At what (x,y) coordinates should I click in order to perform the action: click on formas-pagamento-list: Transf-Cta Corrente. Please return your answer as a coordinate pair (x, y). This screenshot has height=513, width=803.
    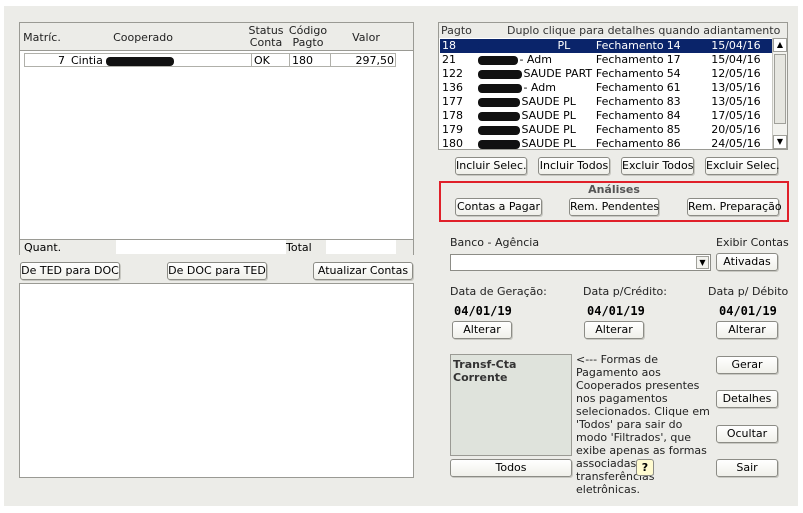
    Looking at the image, I should click on (511, 405).